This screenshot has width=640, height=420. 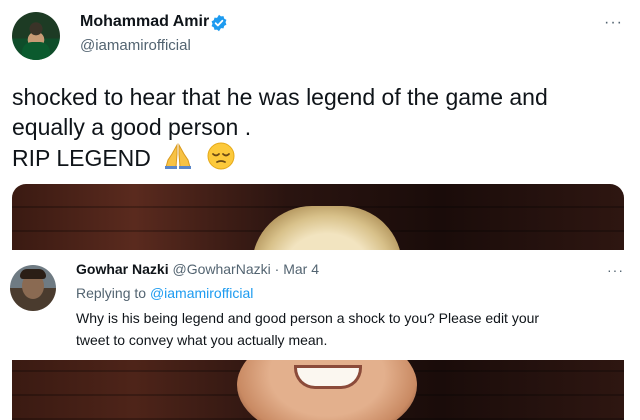 I want to click on tweet-line-3: RIP LEGEND, so click(x=317, y=157).